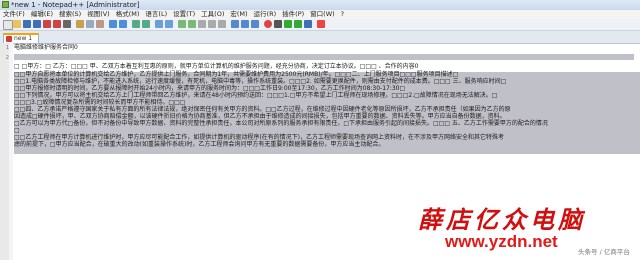  What do you see at coordinates (11, 151) in the screenshot?
I see `fold-margin` at bounding box center [11, 151].